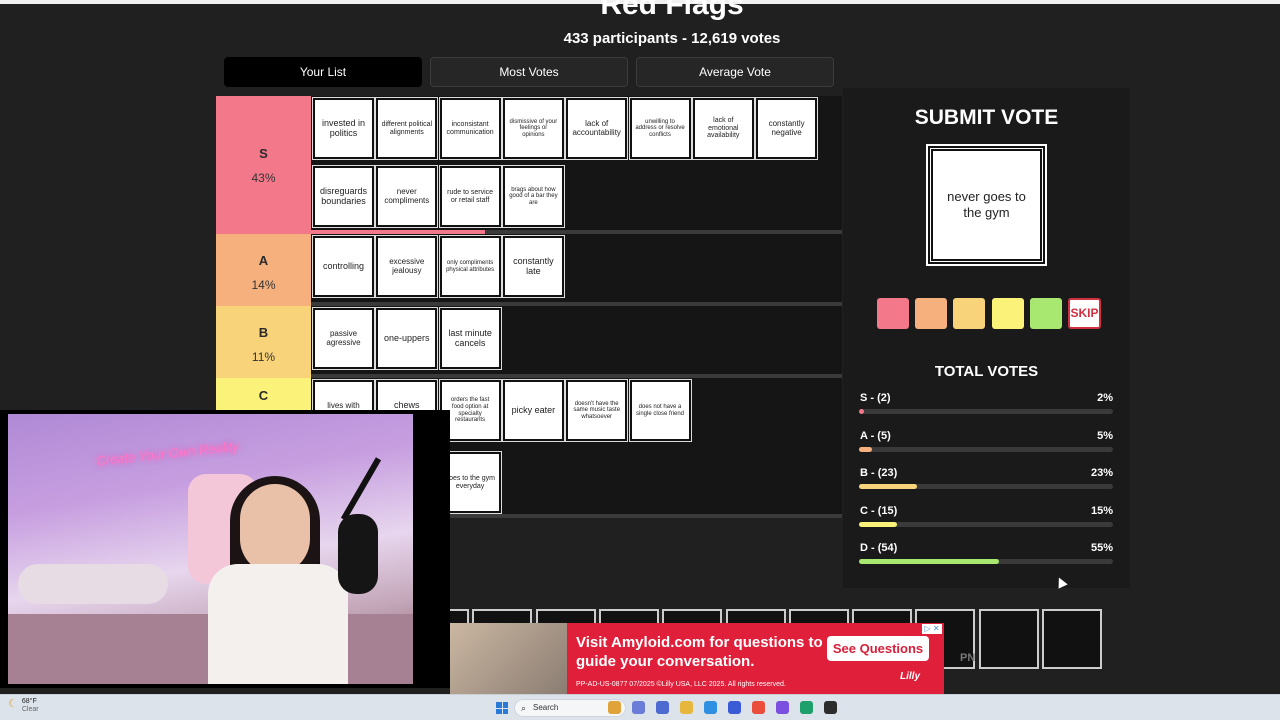  What do you see at coordinates (13, 704) in the screenshot?
I see `moon-icon: ☾` at bounding box center [13, 704].